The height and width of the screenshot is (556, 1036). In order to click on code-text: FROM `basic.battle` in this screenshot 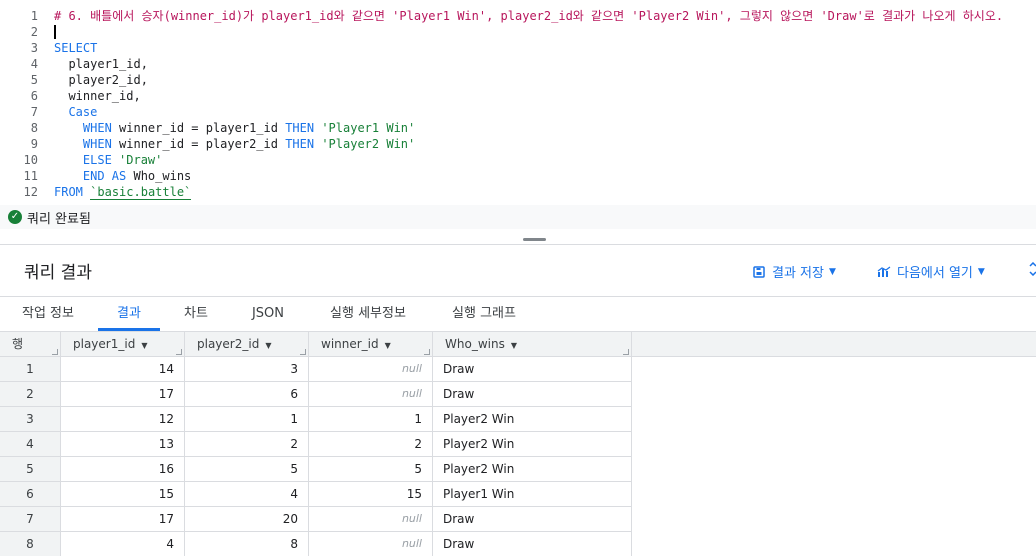, I will do `click(123, 192)`.